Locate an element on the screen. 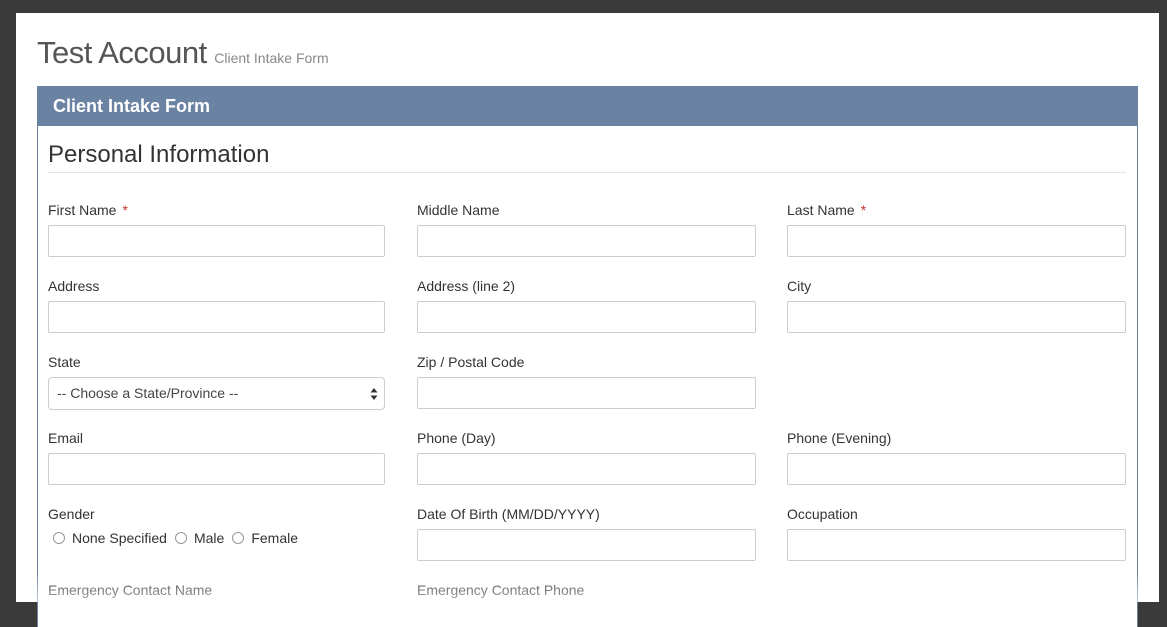  occupation-label: Occupation is located at coordinates (822, 514).